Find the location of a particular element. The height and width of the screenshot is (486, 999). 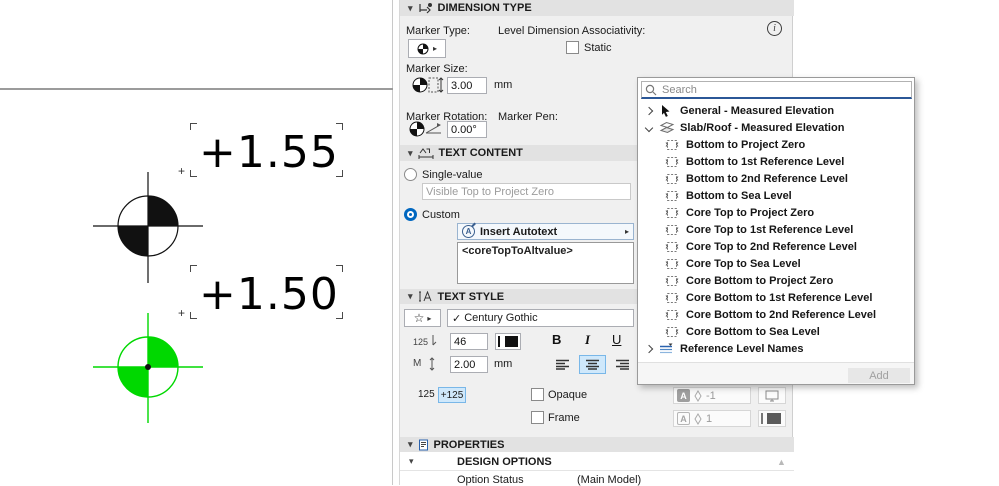

frame-label: Frame is located at coordinates (564, 418).